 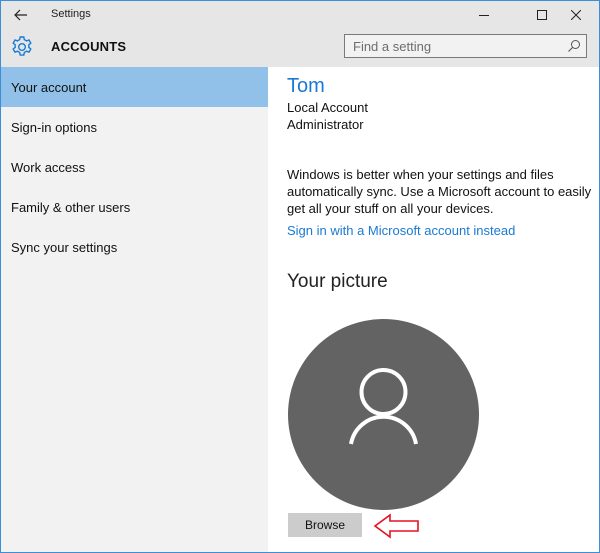 What do you see at coordinates (134, 167) in the screenshot?
I see `sidebar-item-work-access: Work access` at bounding box center [134, 167].